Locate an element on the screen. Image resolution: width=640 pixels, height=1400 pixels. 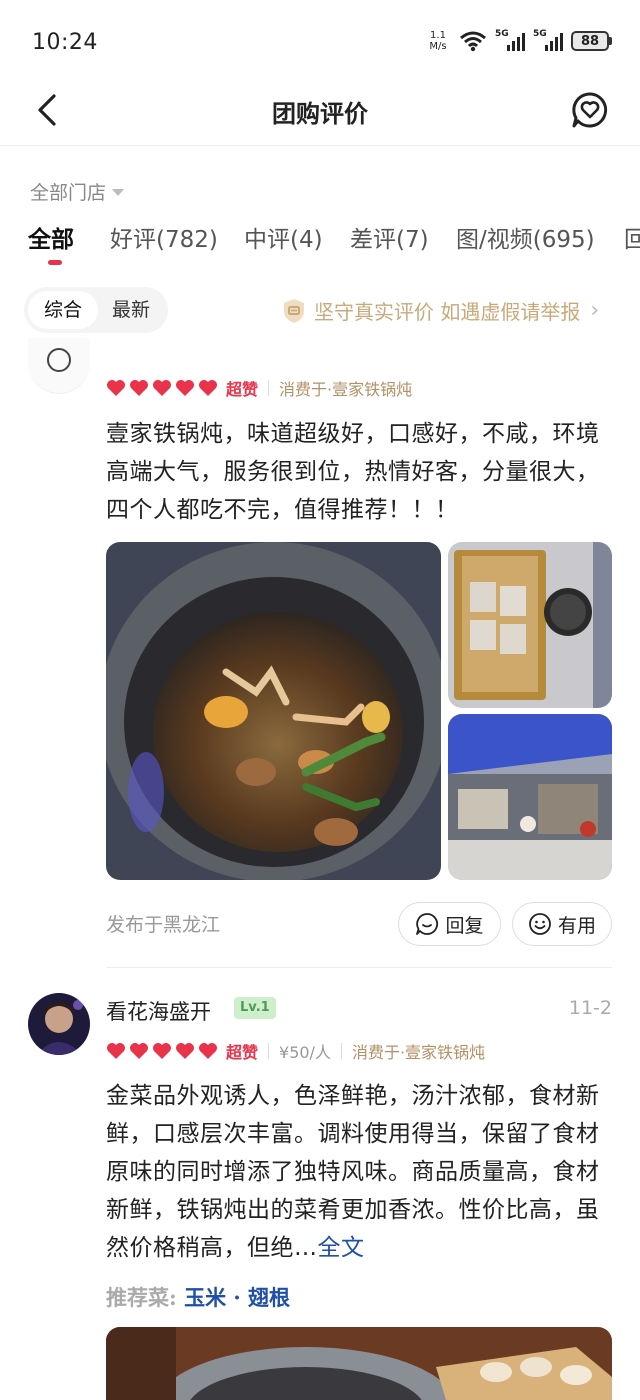
store-filter: 全部门店 is located at coordinates (77, 191).